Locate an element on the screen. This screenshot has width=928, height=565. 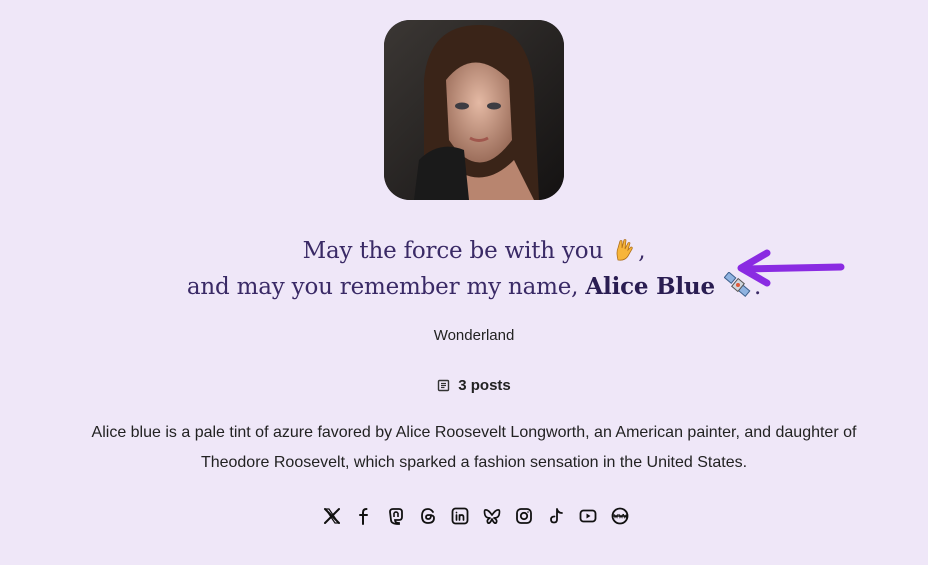
youtube-link is located at coordinates (588, 516).